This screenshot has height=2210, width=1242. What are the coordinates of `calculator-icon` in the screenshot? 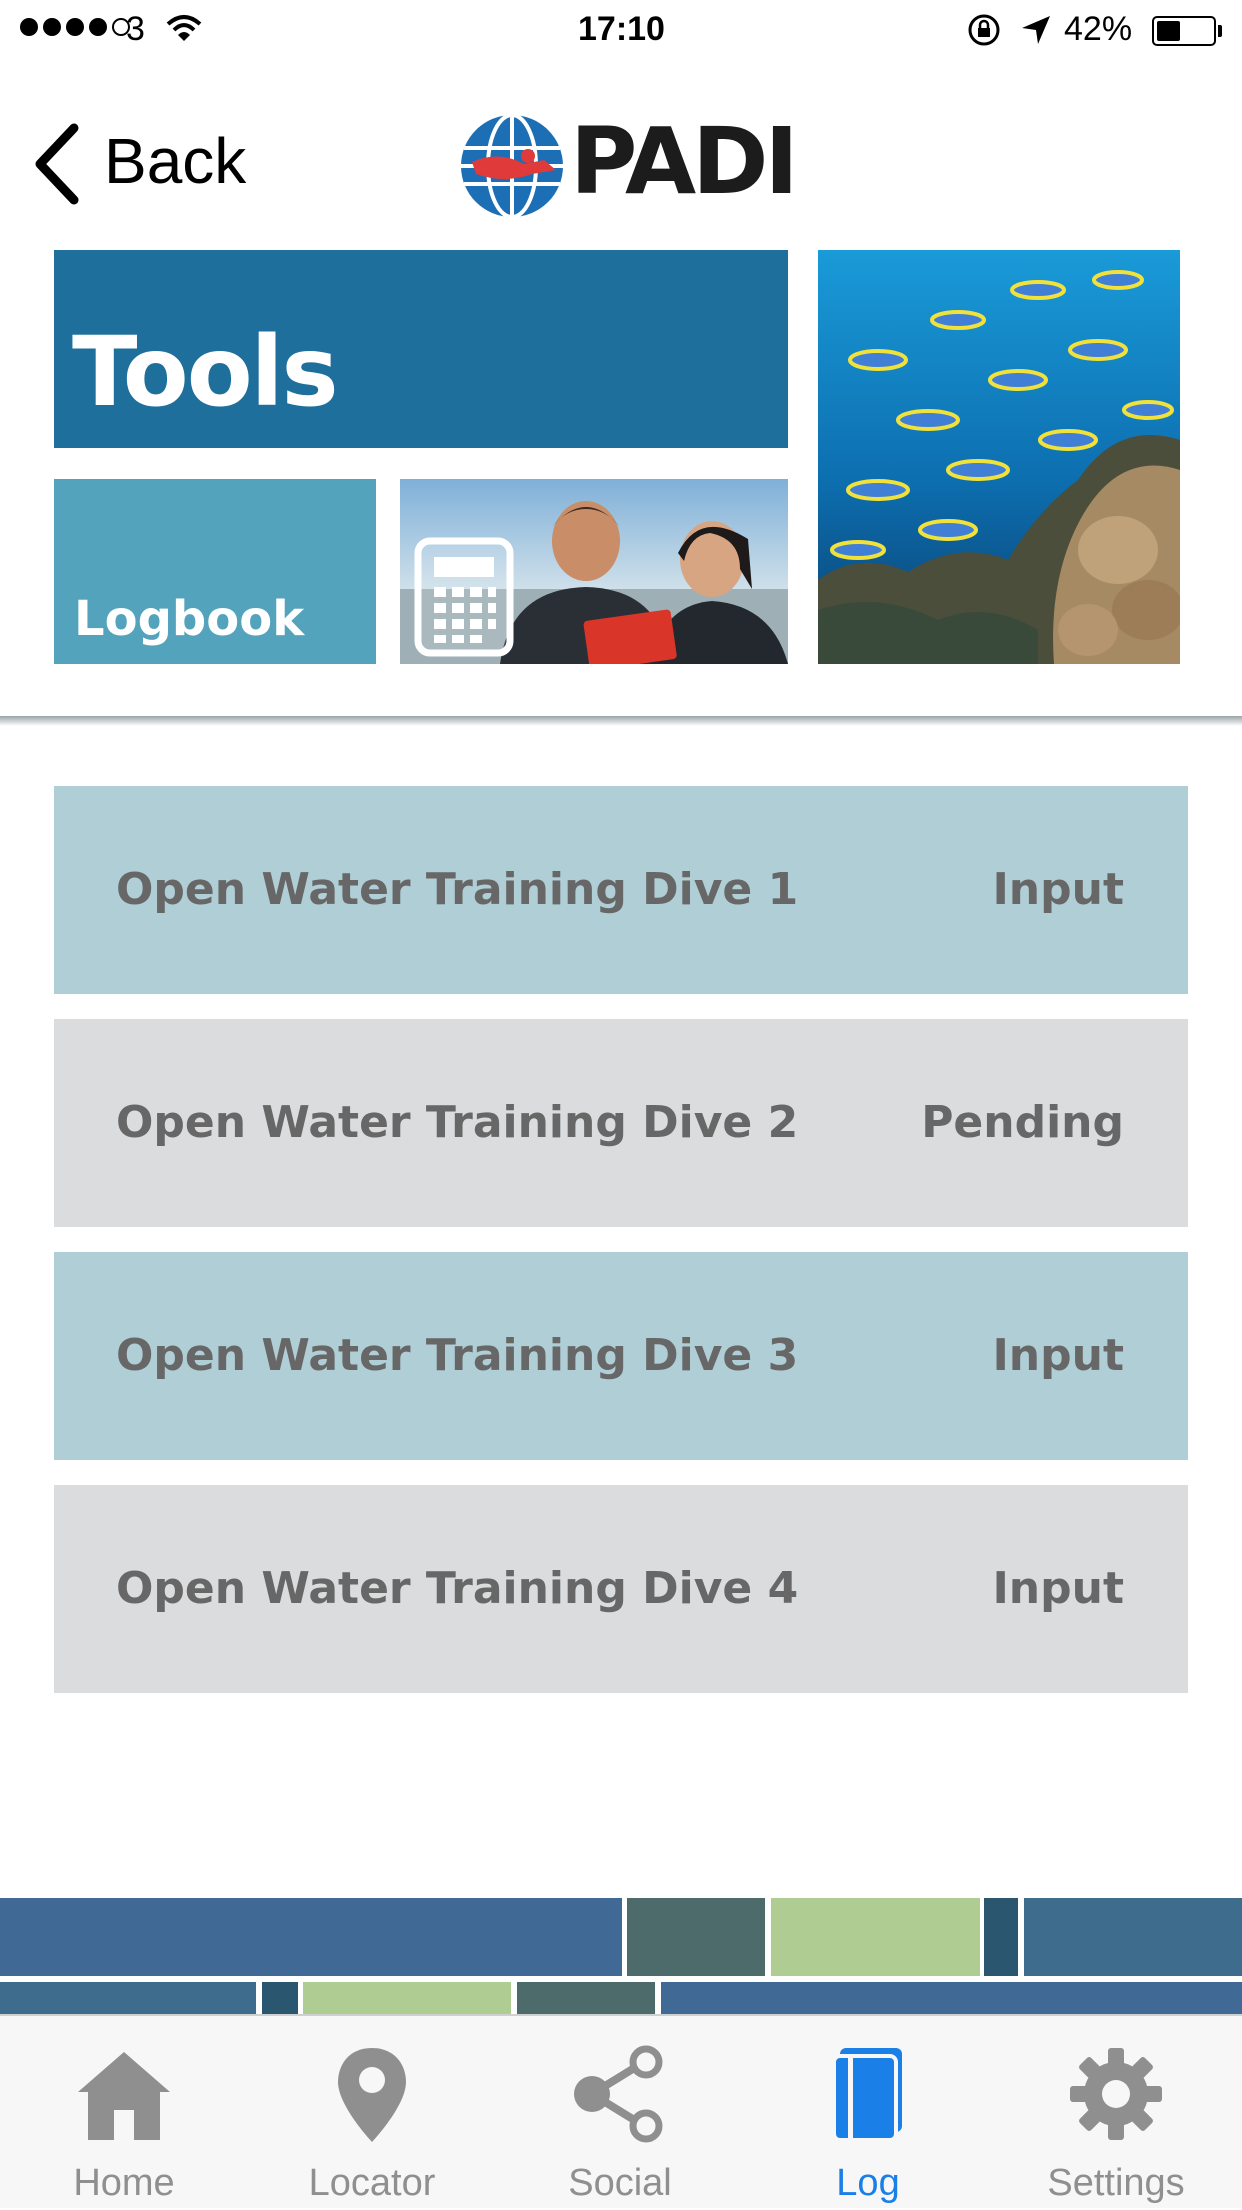 It's located at (464, 597).